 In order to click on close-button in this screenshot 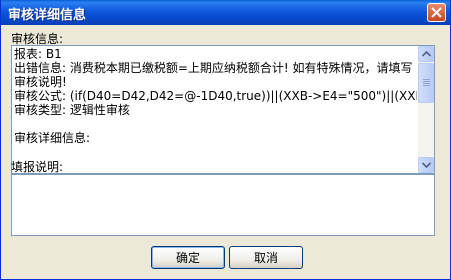, I will do `click(436, 12)`.